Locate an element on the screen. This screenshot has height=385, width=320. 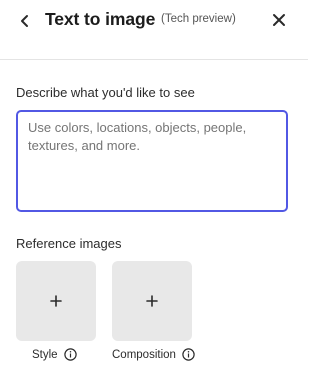
prompt-label: Describe what you'd like to see is located at coordinates (105, 92).